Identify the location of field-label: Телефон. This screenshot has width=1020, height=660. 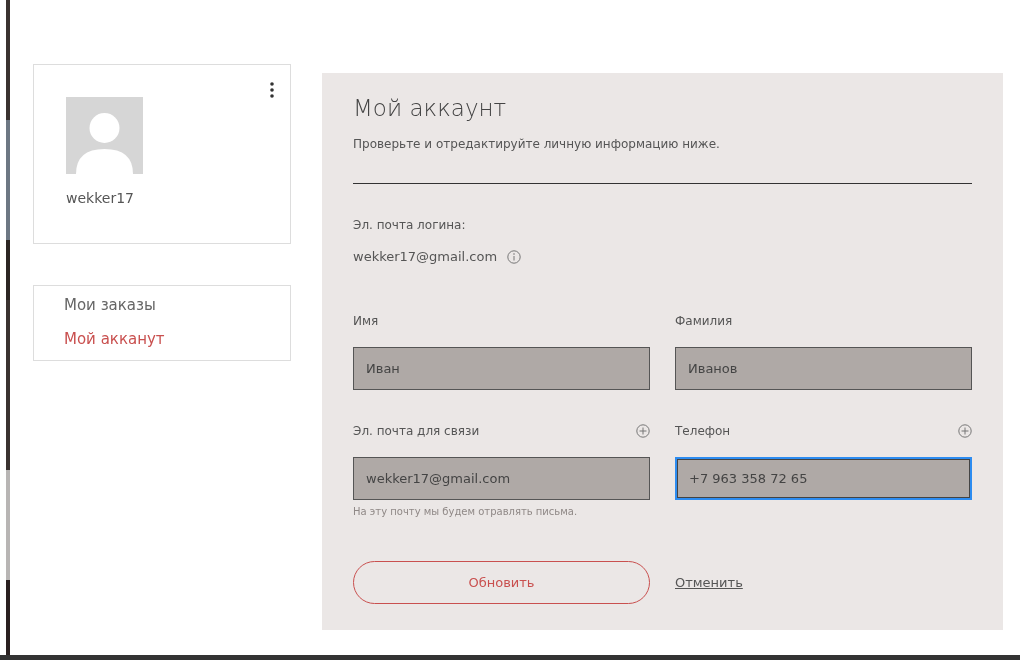
(703, 431).